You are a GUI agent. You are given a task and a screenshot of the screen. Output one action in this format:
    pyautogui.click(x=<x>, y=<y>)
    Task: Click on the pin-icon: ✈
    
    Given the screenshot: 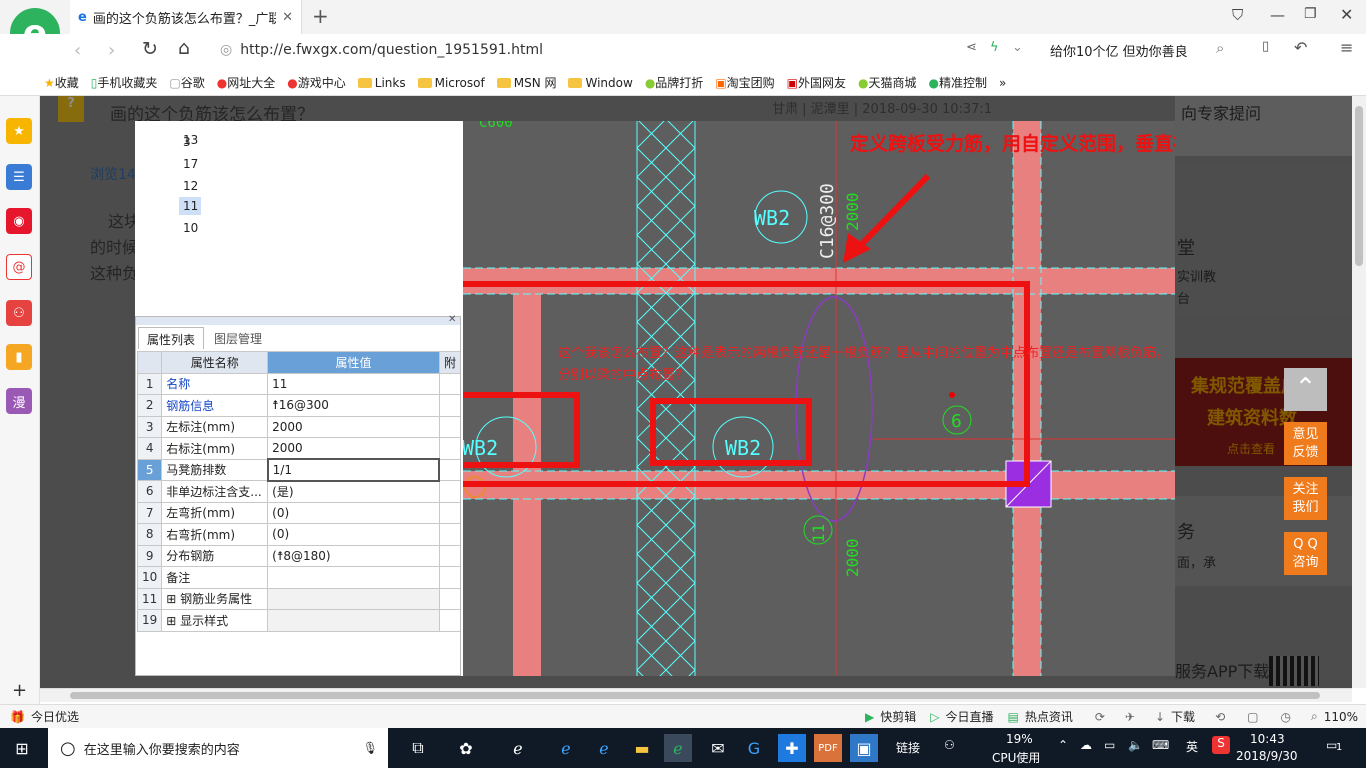 What is the action you would take?
    pyautogui.click(x=1130, y=717)
    